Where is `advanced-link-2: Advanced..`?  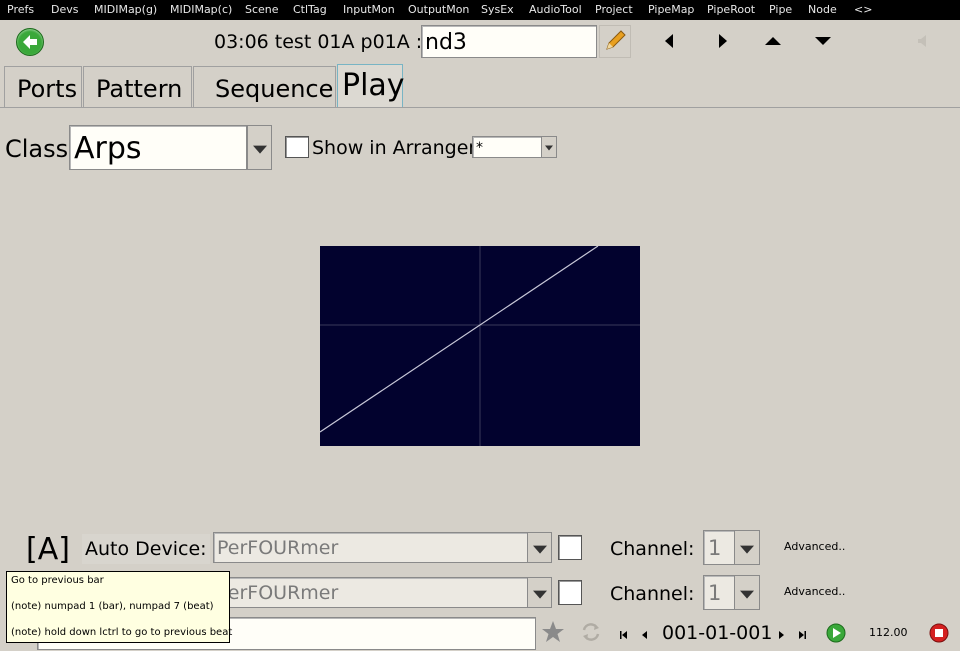
advanced-link-2: Advanced.. is located at coordinates (814, 591).